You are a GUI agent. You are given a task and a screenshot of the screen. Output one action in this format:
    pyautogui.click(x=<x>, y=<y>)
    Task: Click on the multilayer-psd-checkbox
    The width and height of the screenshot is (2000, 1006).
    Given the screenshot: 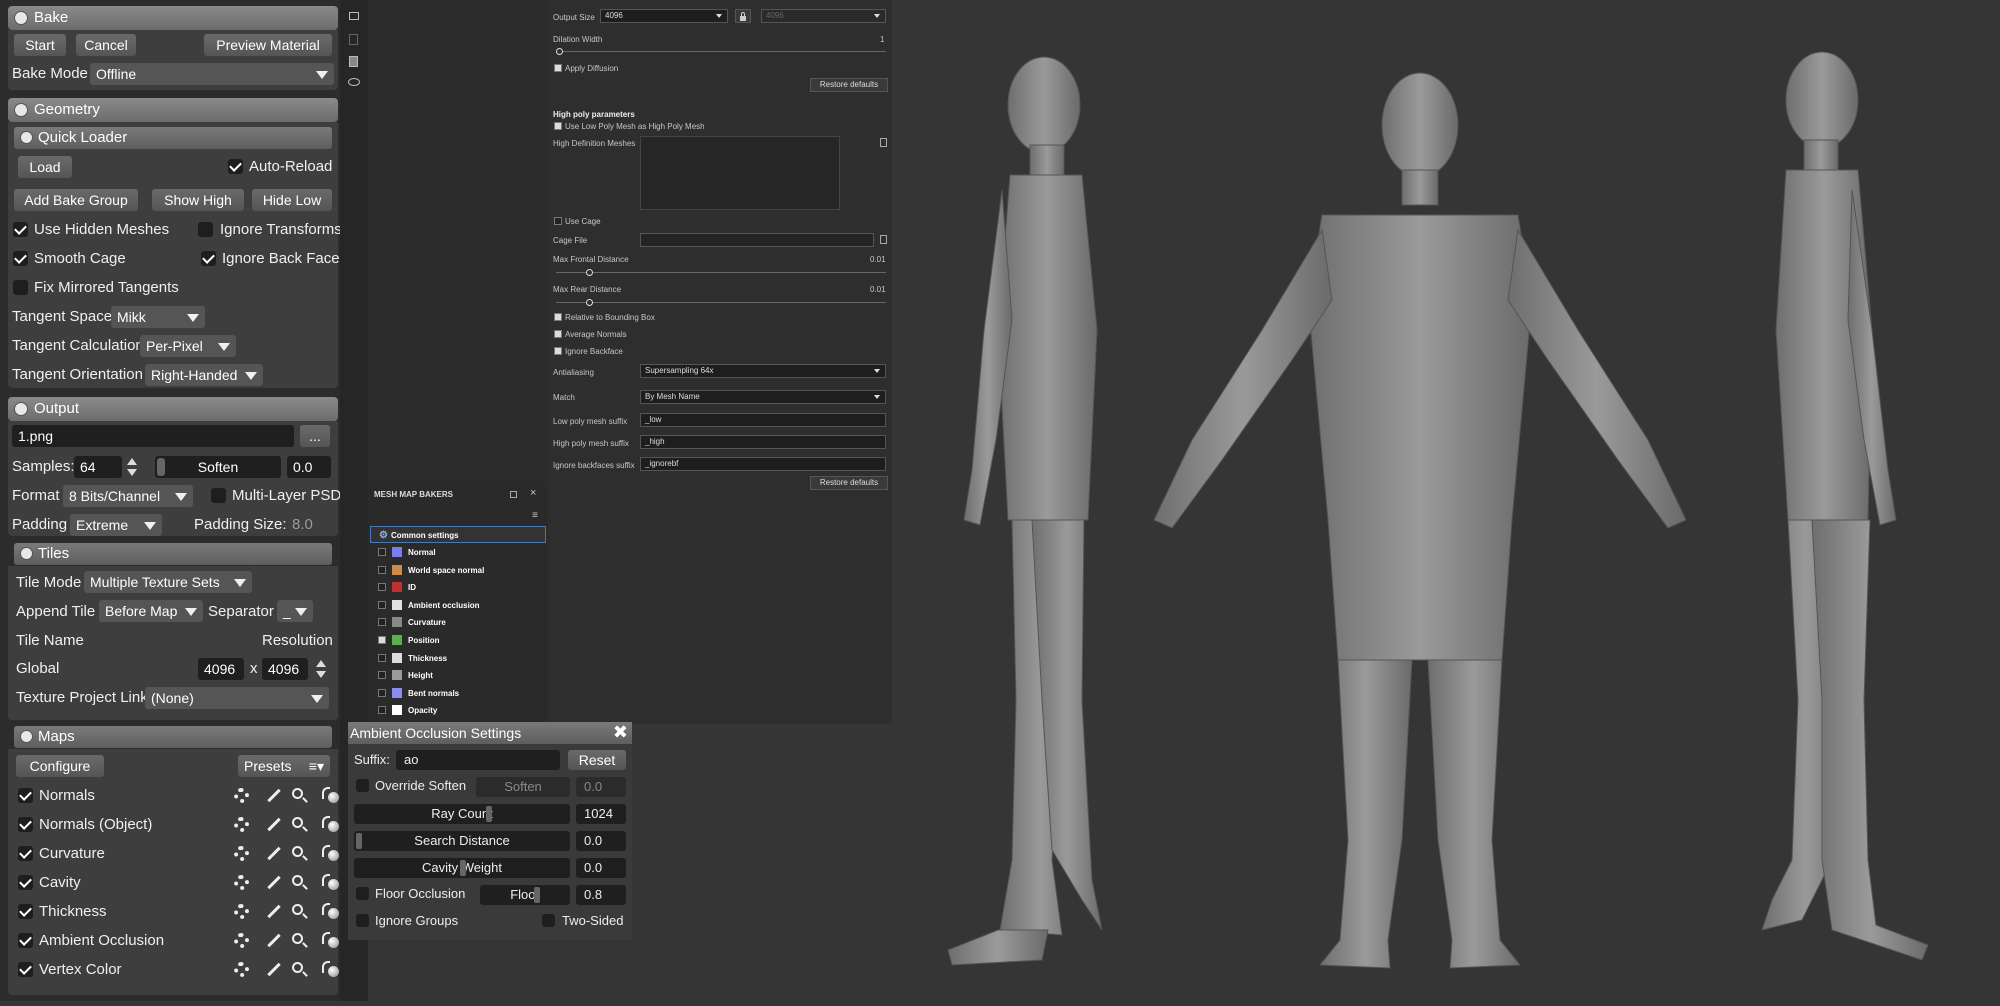 What is the action you would take?
    pyautogui.click(x=218, y=495)
    